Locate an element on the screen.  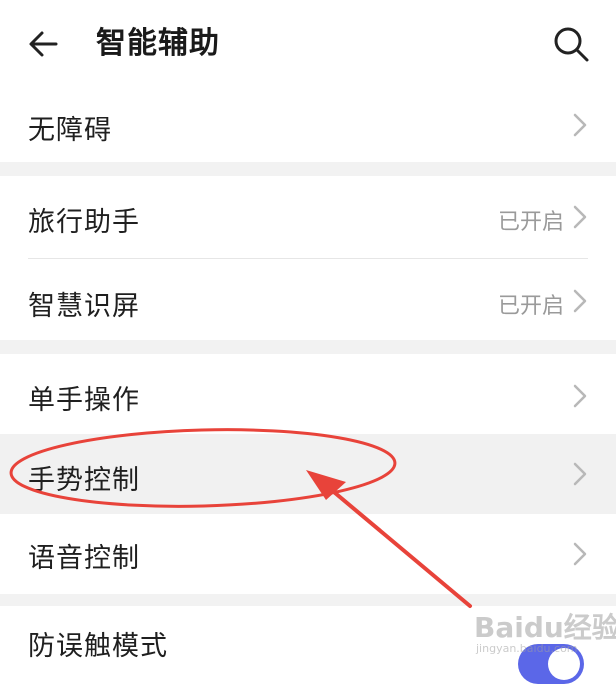
accidental-touch-mode-label: 防误触模式 is located at coordinates (98, 646).